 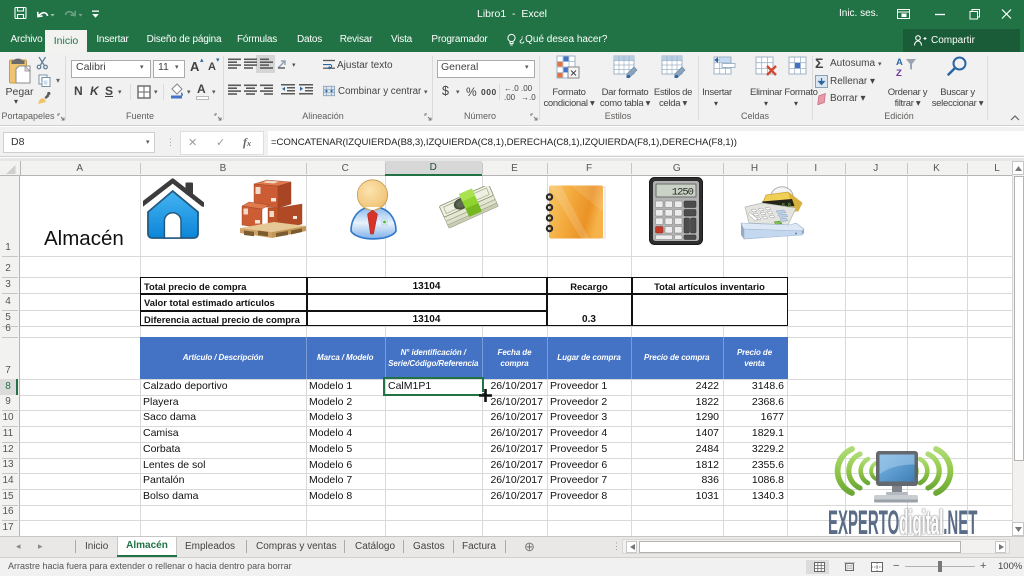 What do you see at coordinates (899, 73) in the screenshot?
I see `svg-text: Z` at bounding box center [899, 73].